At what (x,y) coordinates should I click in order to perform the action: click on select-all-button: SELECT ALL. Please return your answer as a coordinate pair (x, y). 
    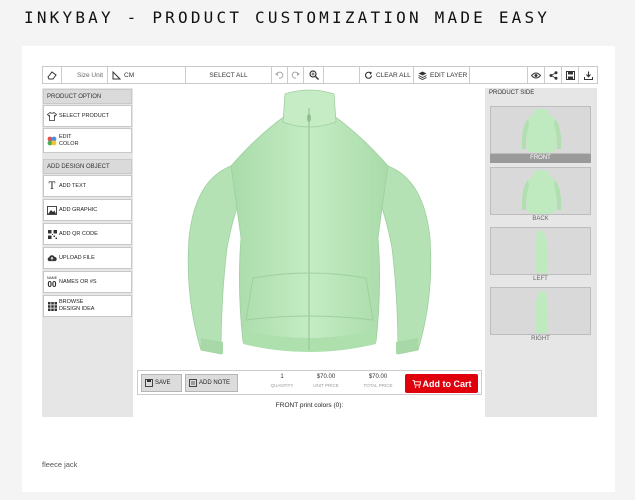
    Looking at the image, I should click on (228, 75).